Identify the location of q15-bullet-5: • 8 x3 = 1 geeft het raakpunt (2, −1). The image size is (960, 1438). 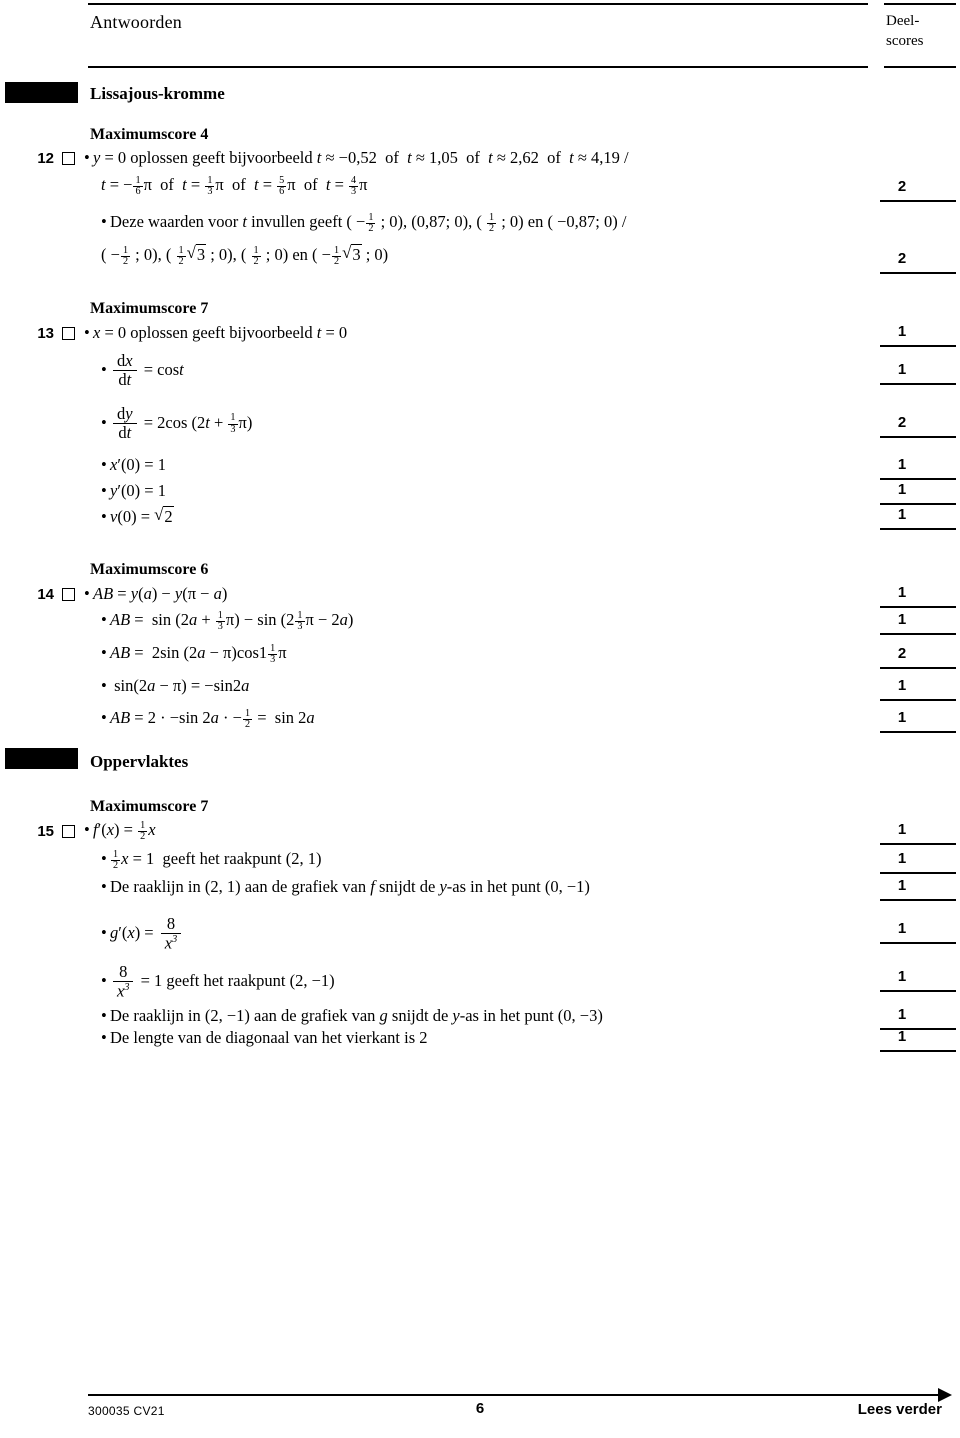
(218, 981).